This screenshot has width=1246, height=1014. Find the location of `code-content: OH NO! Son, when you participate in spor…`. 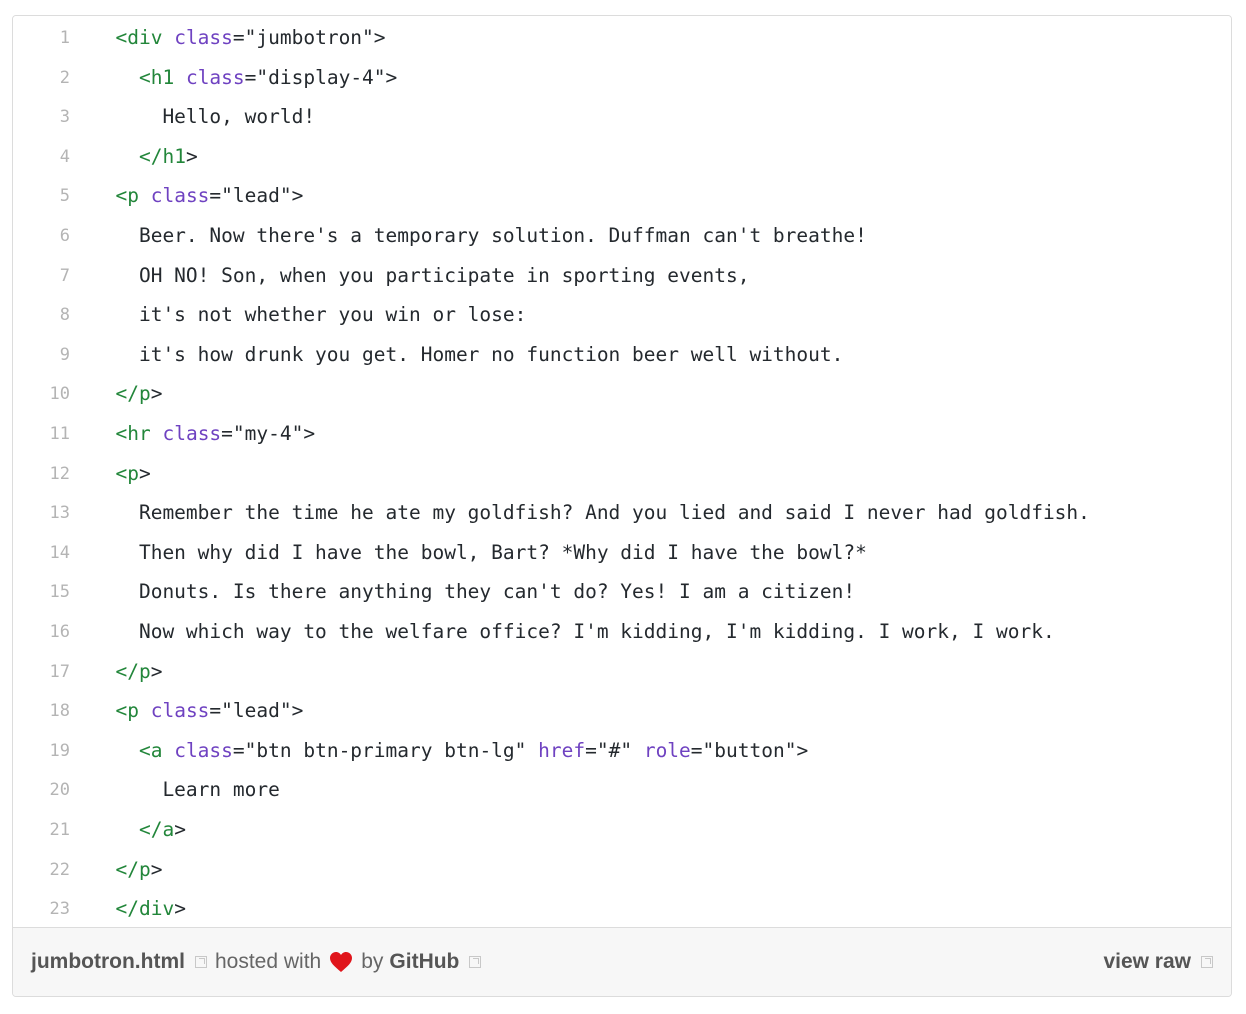

code-content: OH NO! Son, when you participate in spor… is located at coordinates (421, 276).